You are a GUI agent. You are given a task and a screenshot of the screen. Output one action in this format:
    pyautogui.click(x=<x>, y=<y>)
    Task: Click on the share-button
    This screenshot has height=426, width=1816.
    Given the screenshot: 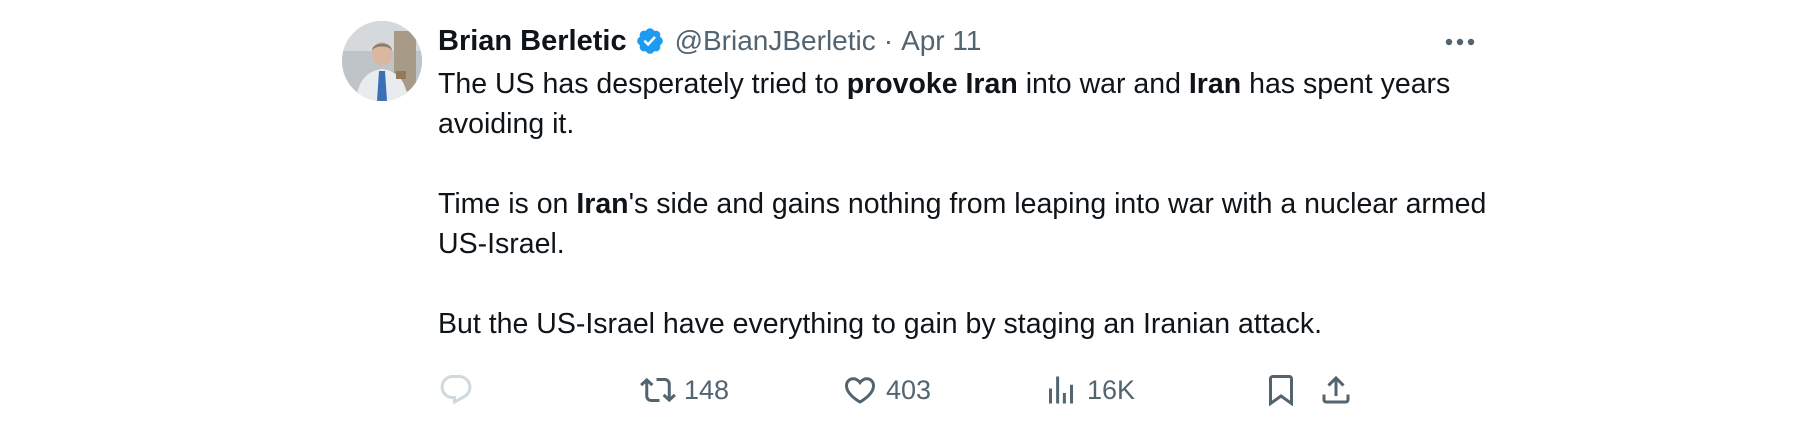 What is the action you would take?
    pyautogui.click(x=1336, y=390)
    